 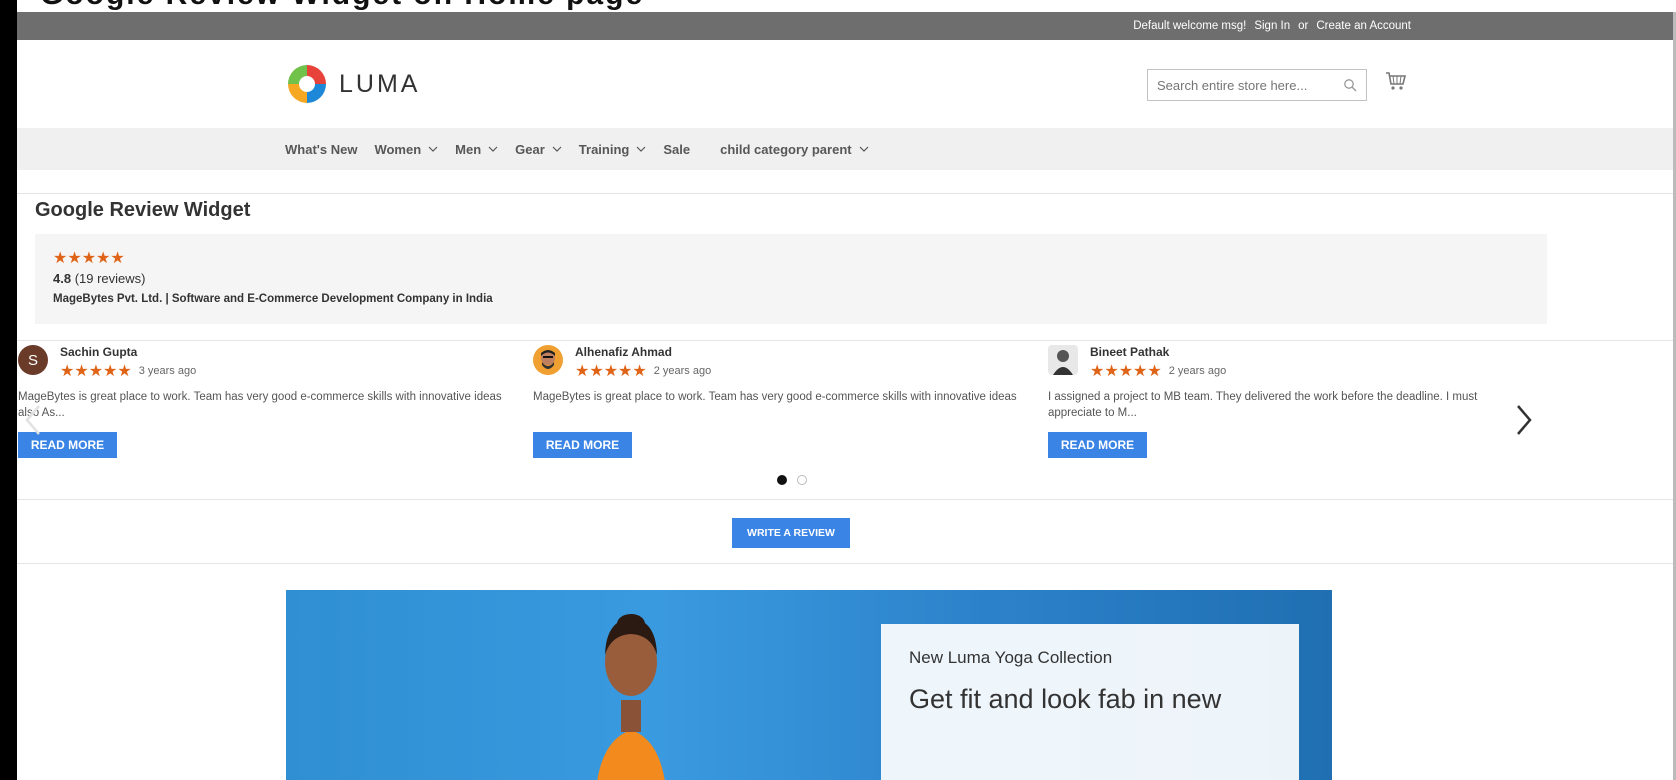 I want to click on nav-item-child-category-parent: child category parent, so click(x=794, y=149).